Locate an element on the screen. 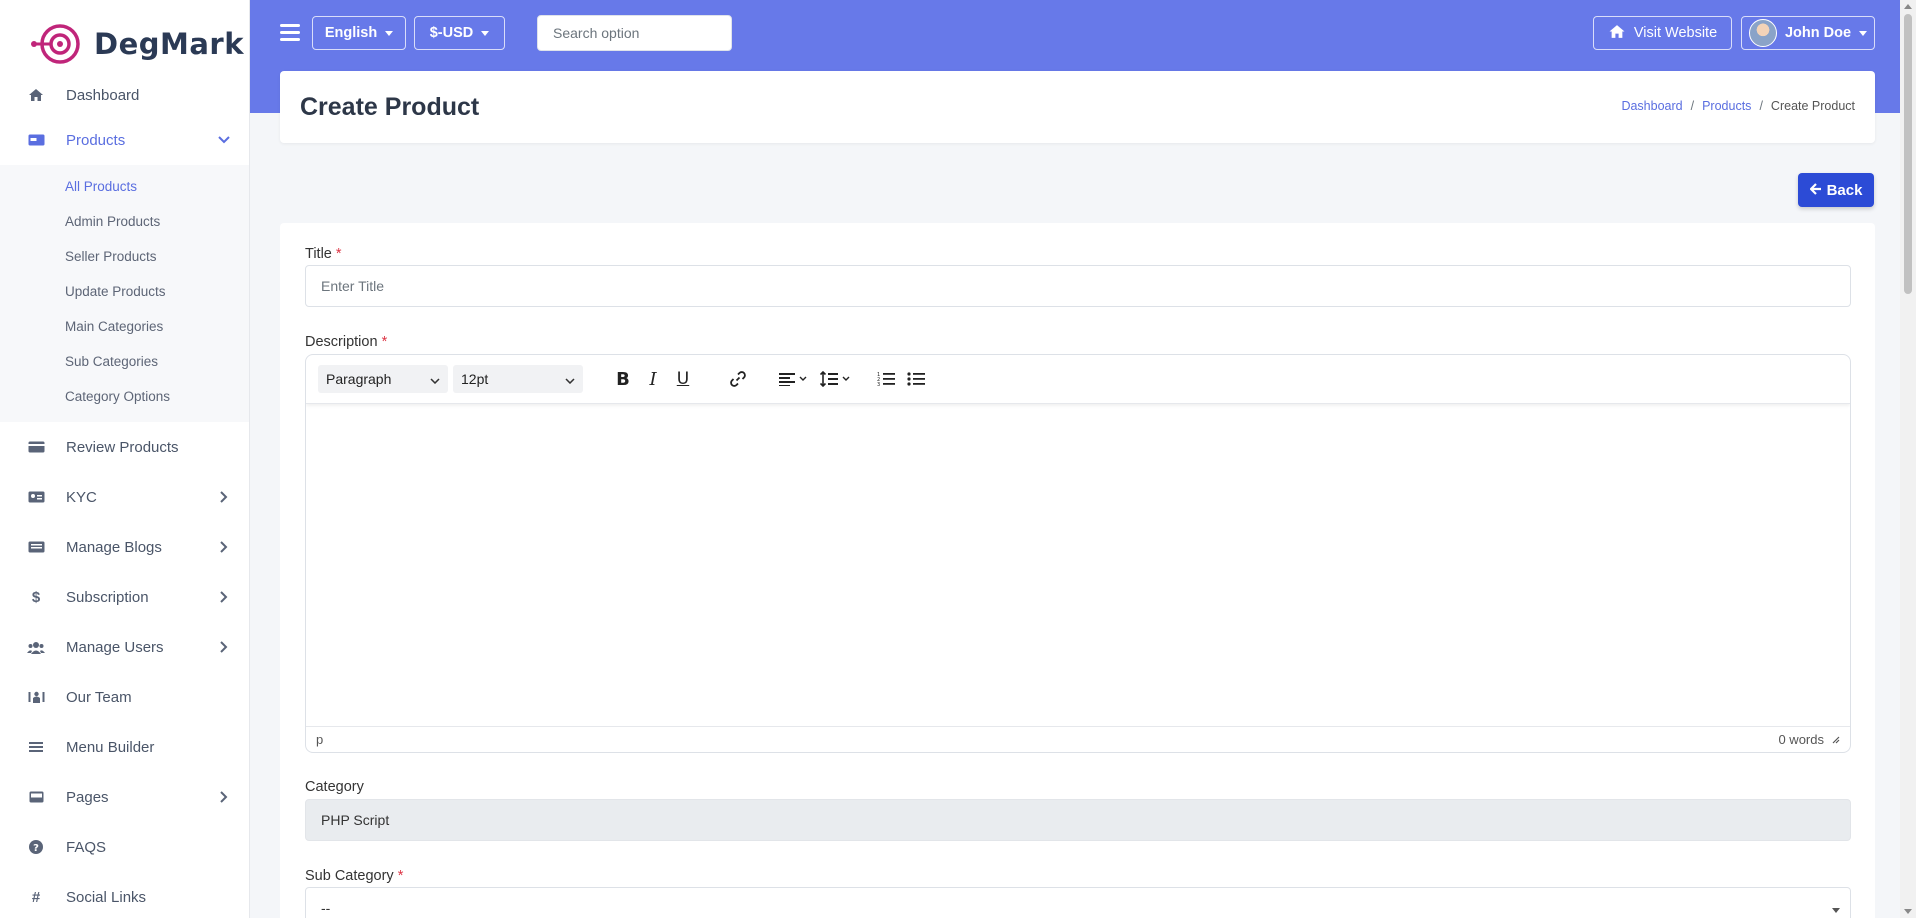 The height and width of the screenshot is (918, 1916). sidebar-subitem-category-options: Category Options is located at coordinates (124, 396).